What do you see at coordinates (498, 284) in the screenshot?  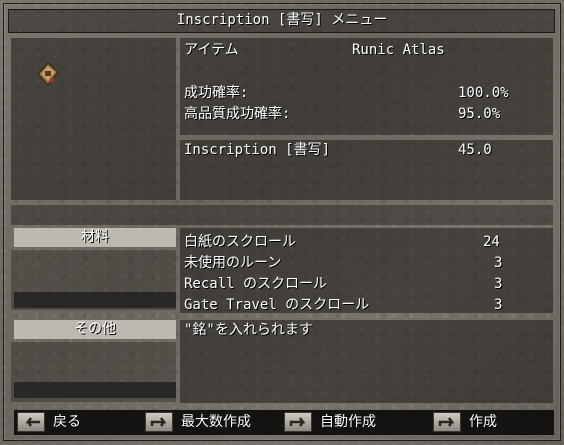 I see `material-row-3-qty: 3` at bounding box center [498, 284].